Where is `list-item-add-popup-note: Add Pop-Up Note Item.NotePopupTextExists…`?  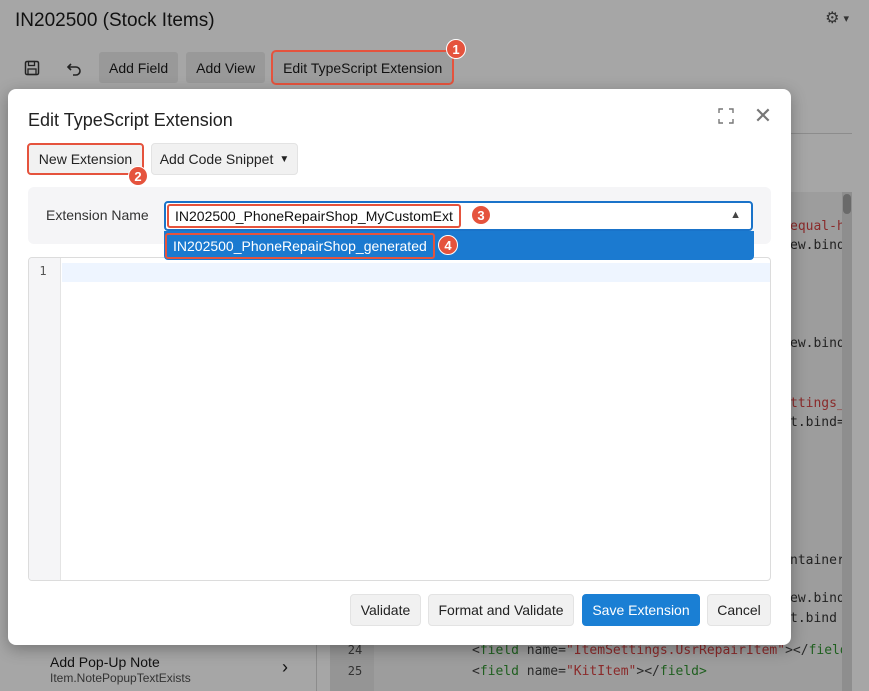 list-item-add-popup-note: Add Pop-Up Note Item.NotePopupTextExists… is located at coordinates (155, 668).